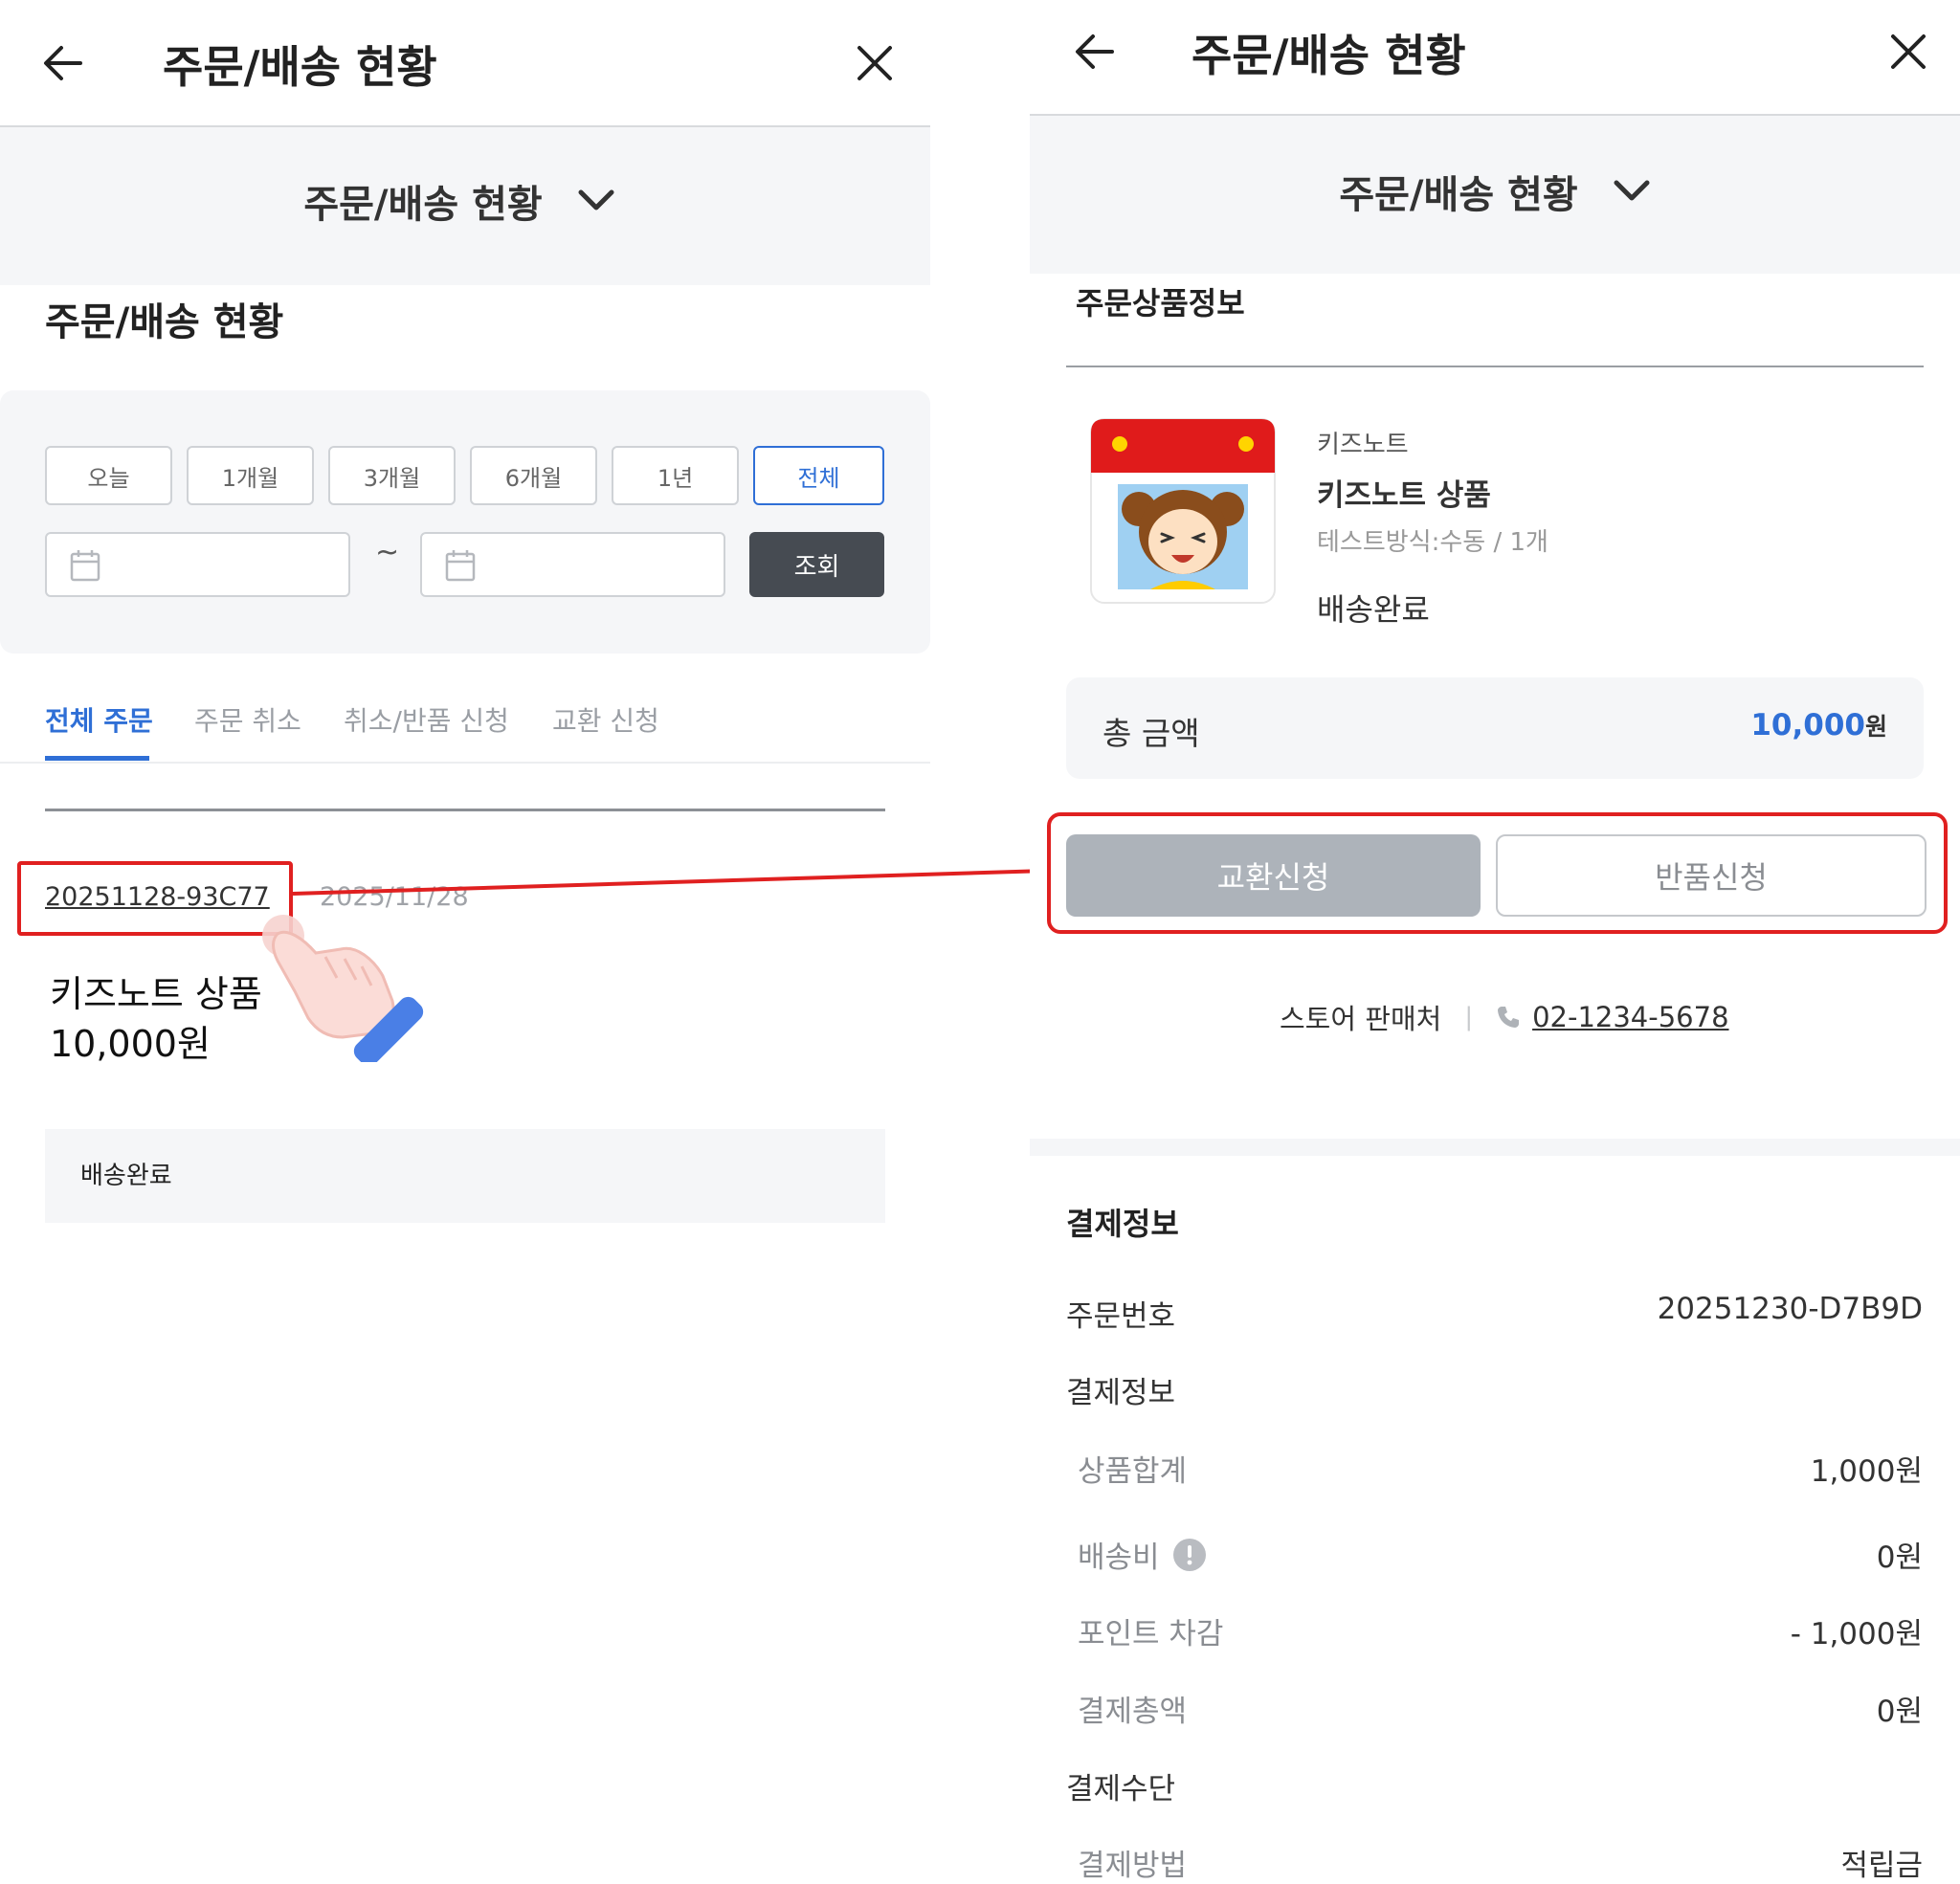 This screenshot has width=1960, height=1884. I want to click on search-button: 조회, so click(816, 564).